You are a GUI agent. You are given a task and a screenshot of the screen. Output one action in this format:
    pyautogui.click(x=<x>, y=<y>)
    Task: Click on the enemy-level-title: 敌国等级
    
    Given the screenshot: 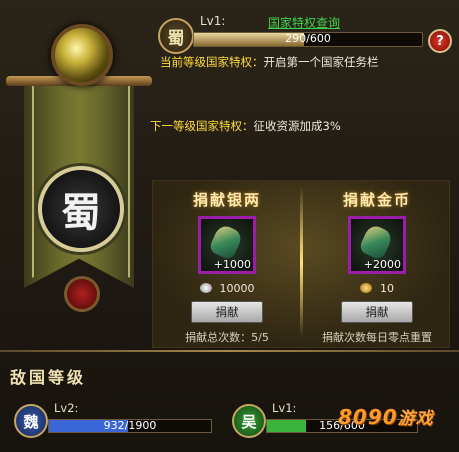 What is the action you would take?
    pyautogui.click(x=48, y=377)
    